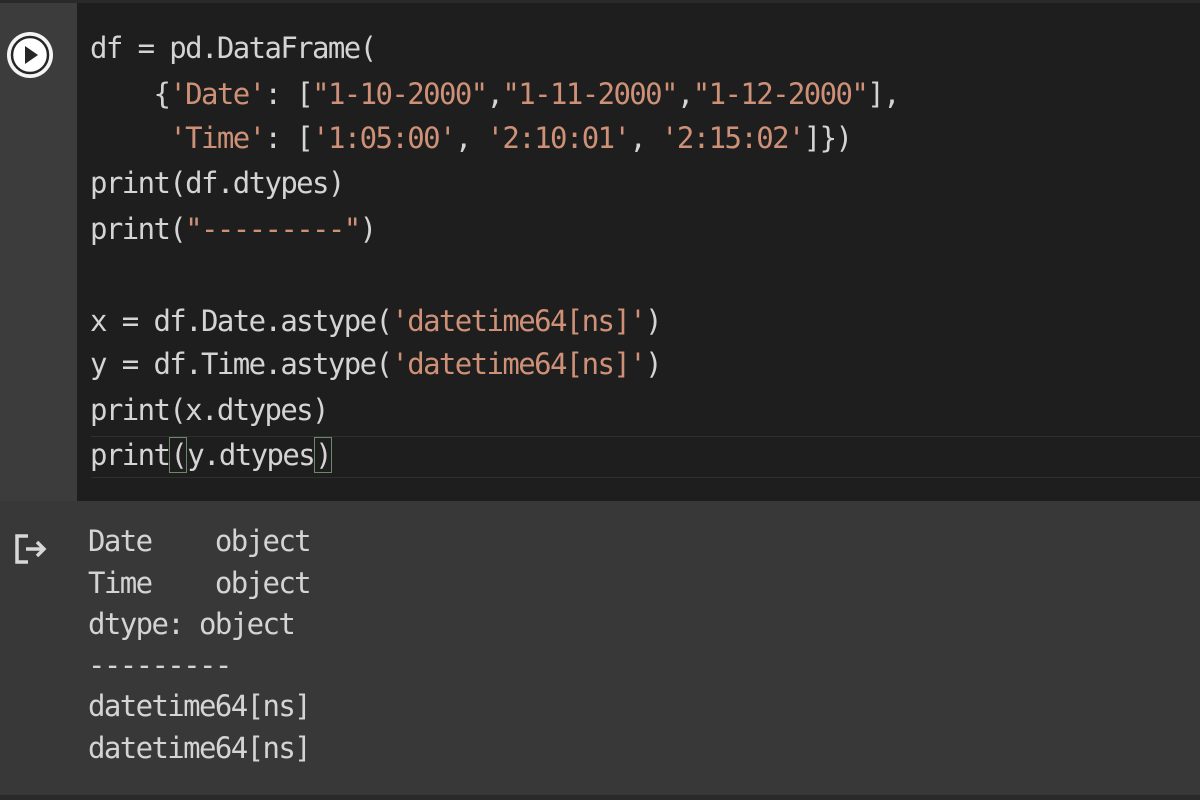 The image size is (1200, 800). Describe the element at coordinates (600, 797) in the screenshot. I see `cell-bottom-border` at that location.